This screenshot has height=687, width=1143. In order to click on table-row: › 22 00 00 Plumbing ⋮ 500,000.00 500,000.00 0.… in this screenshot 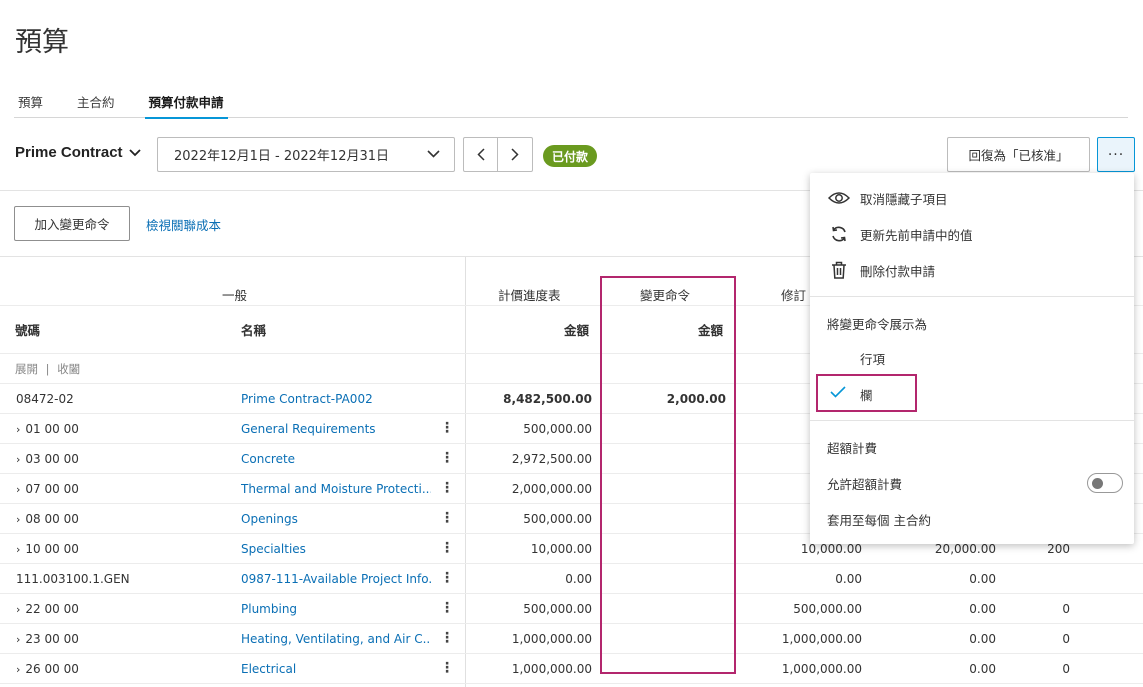, I will do `click(571, 609)`.